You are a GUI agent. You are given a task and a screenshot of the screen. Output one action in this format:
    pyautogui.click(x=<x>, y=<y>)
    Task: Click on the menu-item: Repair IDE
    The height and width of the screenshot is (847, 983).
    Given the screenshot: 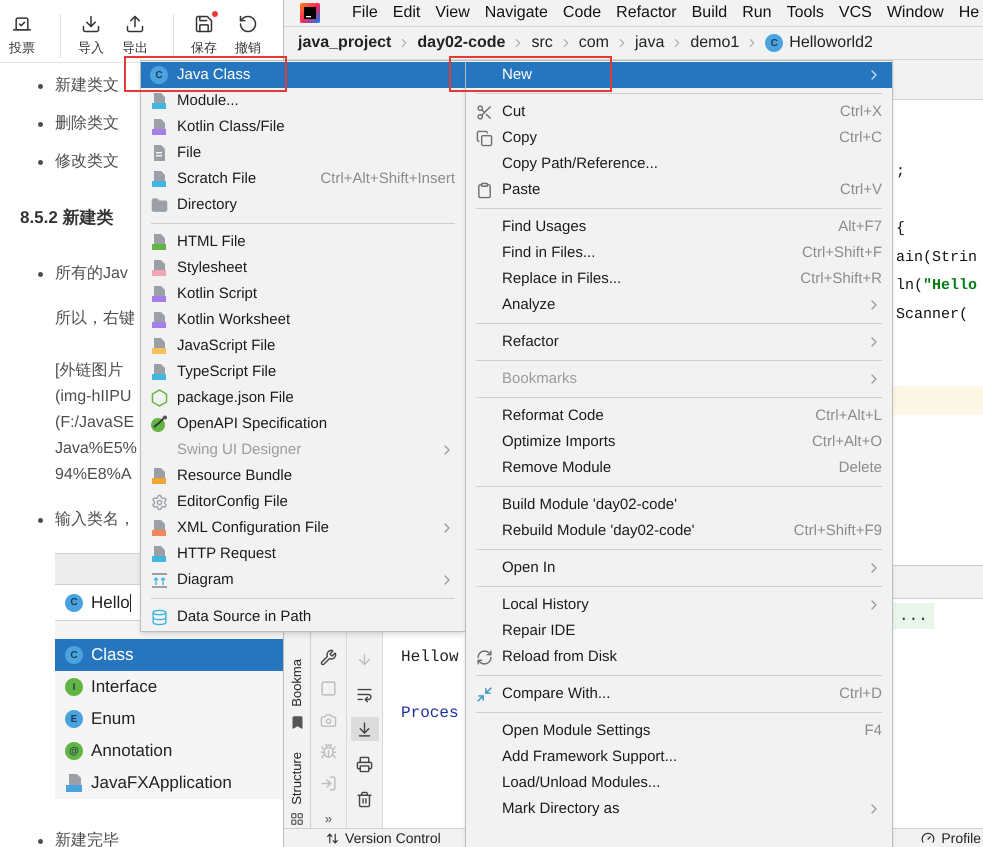 What is the action you would take?
    pyautogui.click(x=679, y=631)
    